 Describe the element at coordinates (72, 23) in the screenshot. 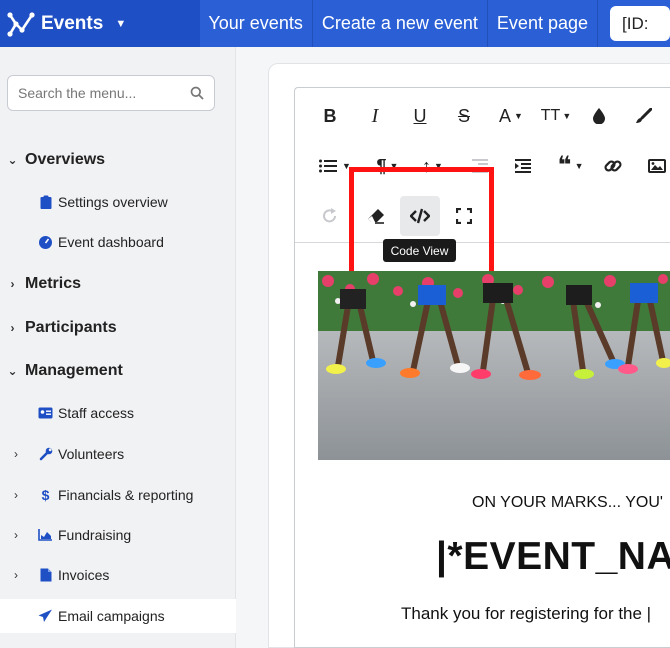

I see `brand-title: Events` at that location.